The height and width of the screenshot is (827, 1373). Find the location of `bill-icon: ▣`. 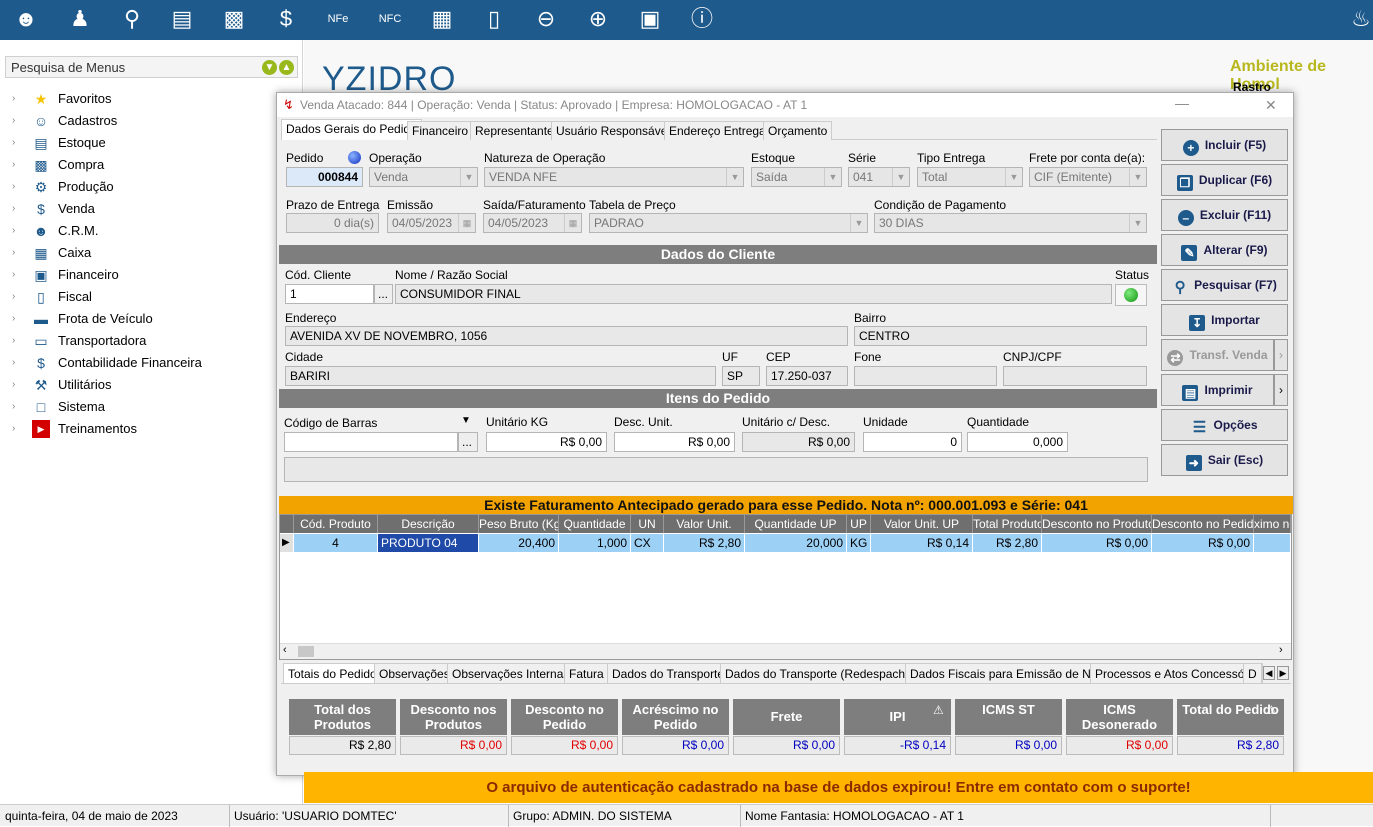

bill-icon: ▣ is located at coordinates (650, 19).